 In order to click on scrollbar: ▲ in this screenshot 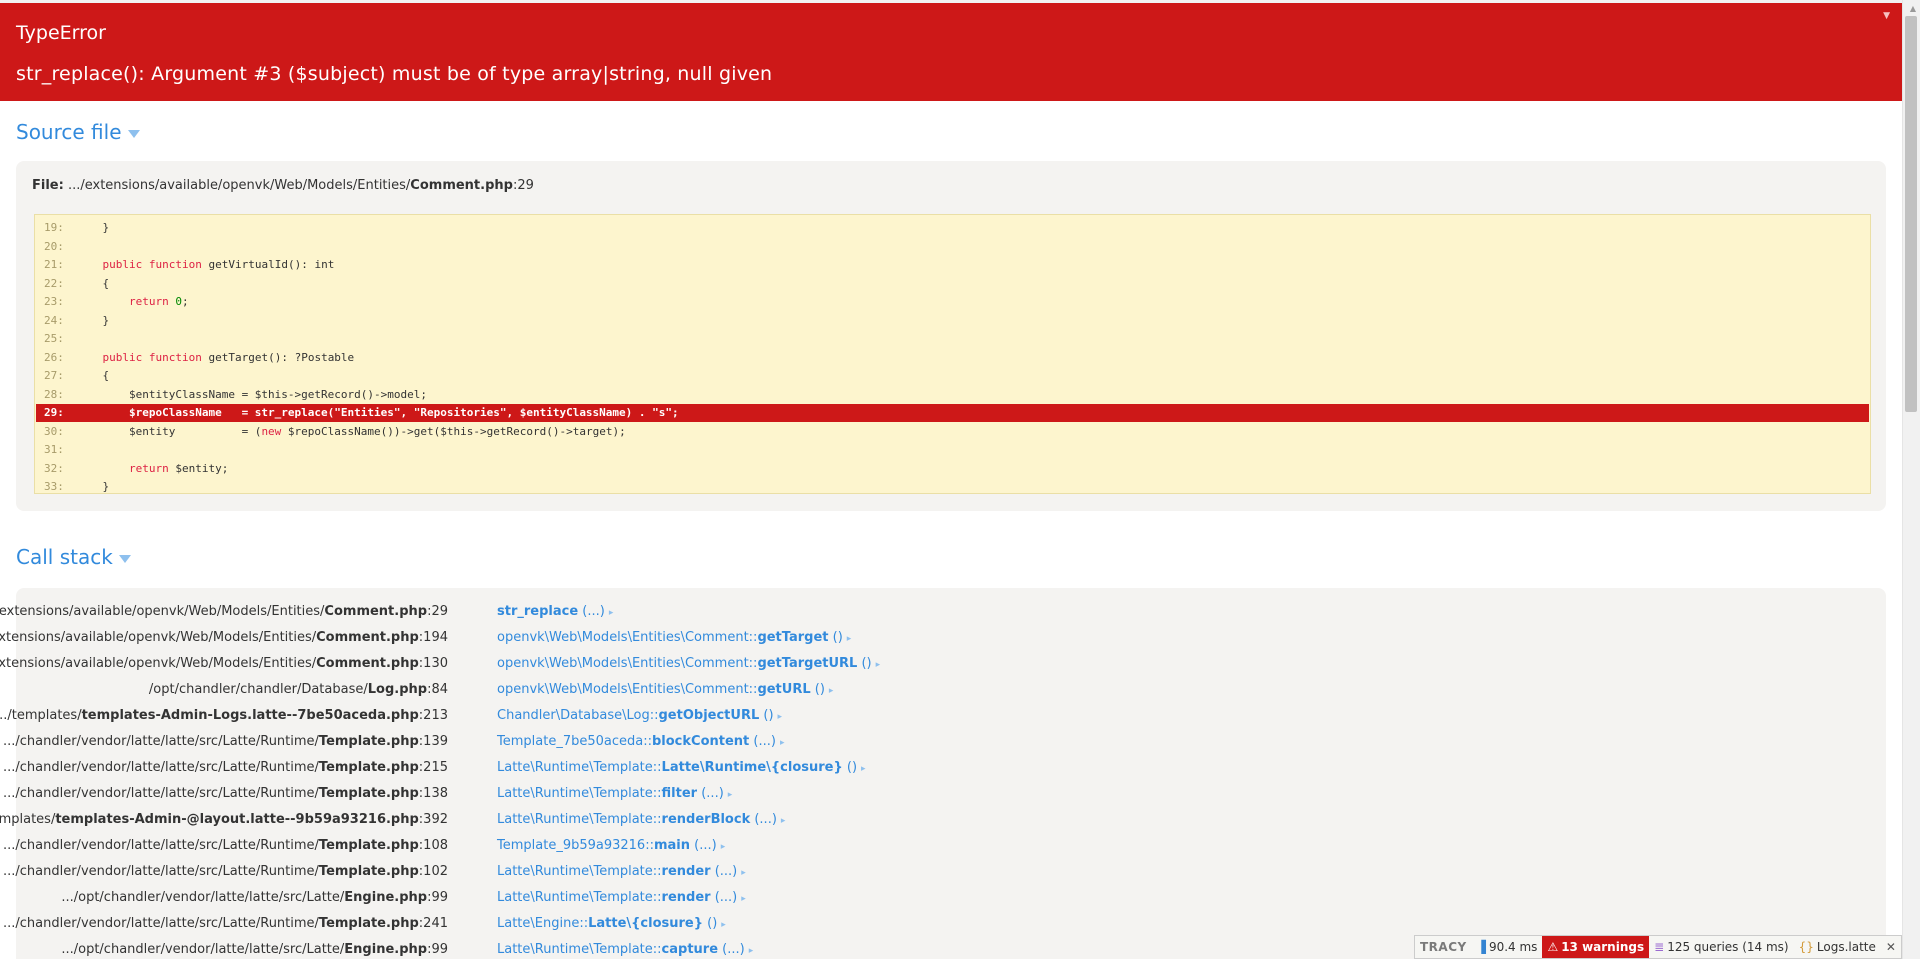, I will do `click(1911, 479)`.